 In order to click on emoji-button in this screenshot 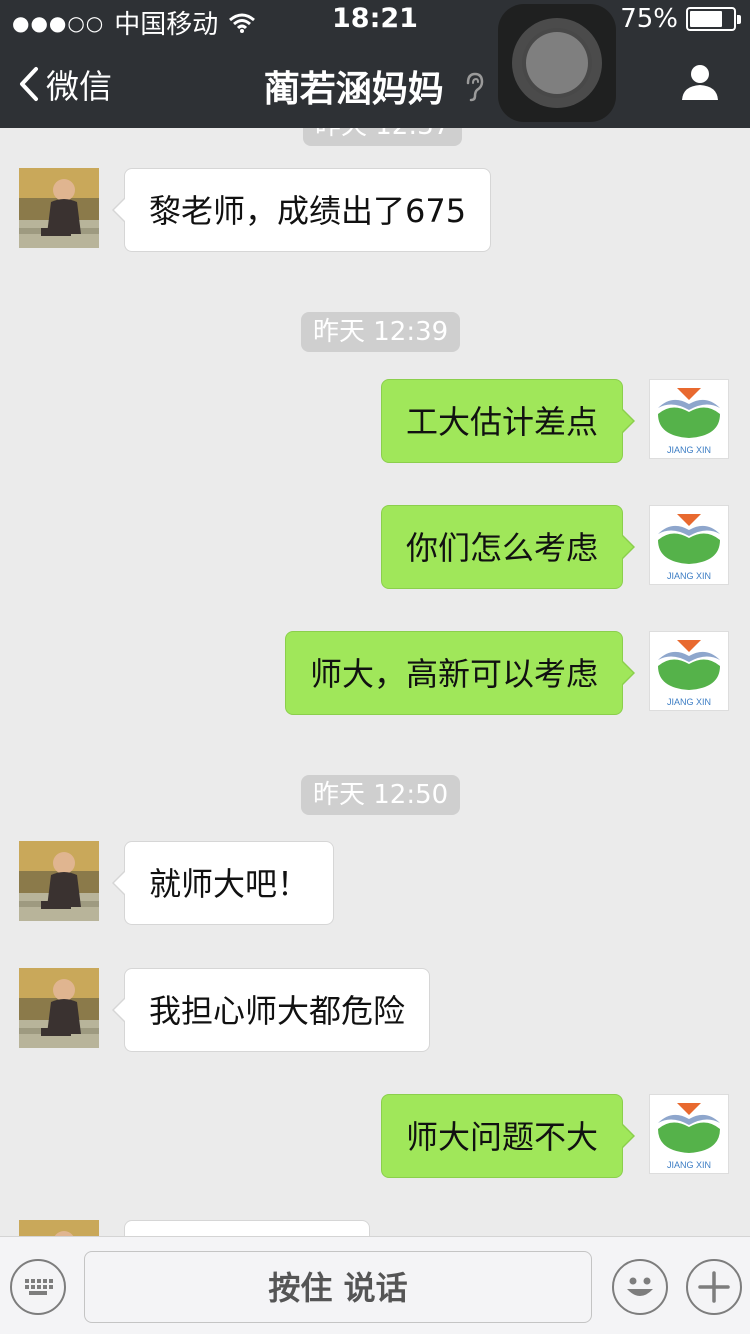, I will do `click(640, 1287)`.